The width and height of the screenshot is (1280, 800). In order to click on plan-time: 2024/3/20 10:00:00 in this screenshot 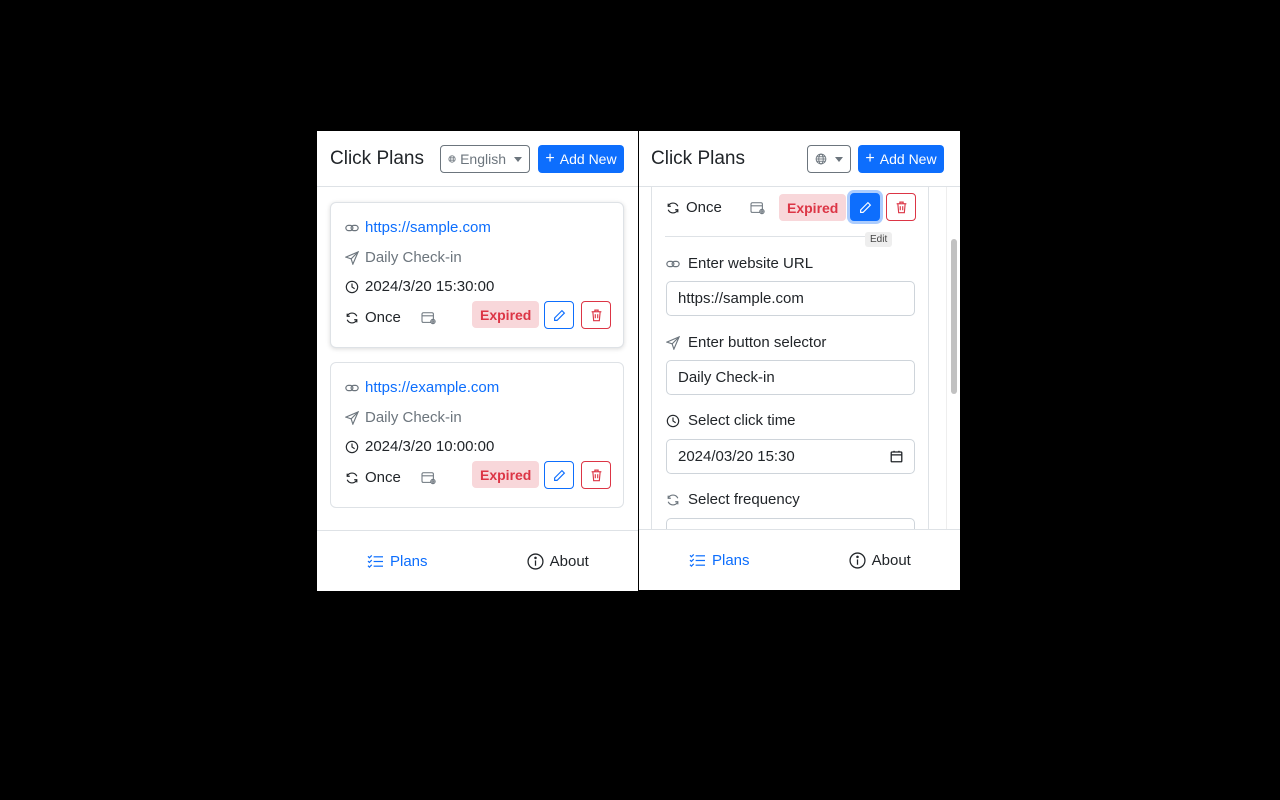, I will do `click(430, 446)`.